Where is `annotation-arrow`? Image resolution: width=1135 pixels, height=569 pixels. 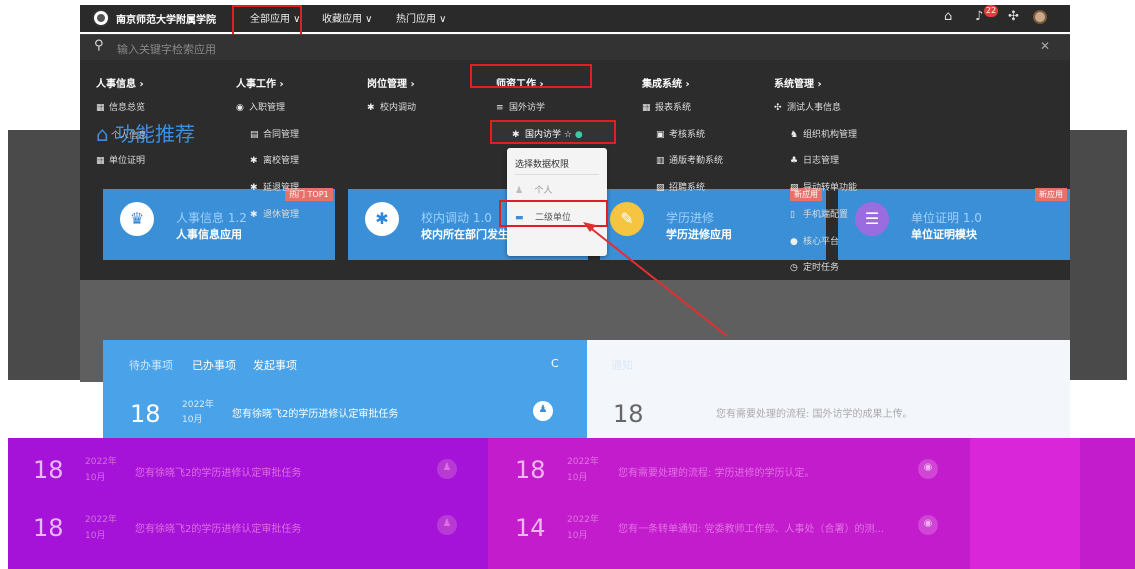
annotation-arrow is located at coordinates (655, 279).